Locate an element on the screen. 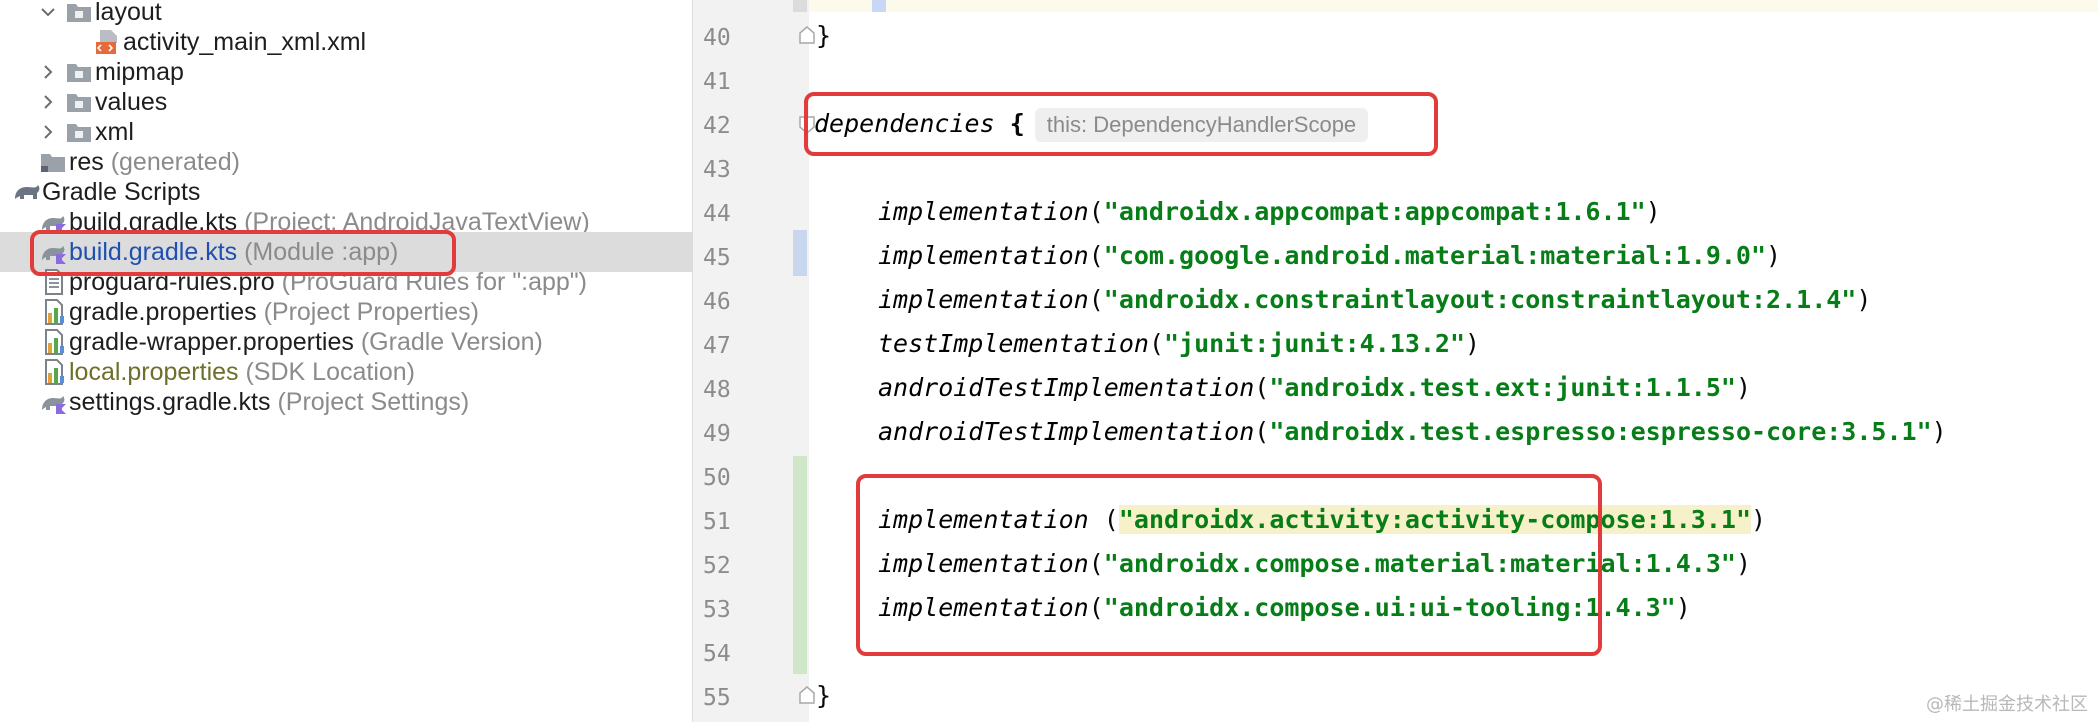 The width and height of the screenshot is (2098, 722). function-name: testImplementation is located at coordinates (1013, 343).